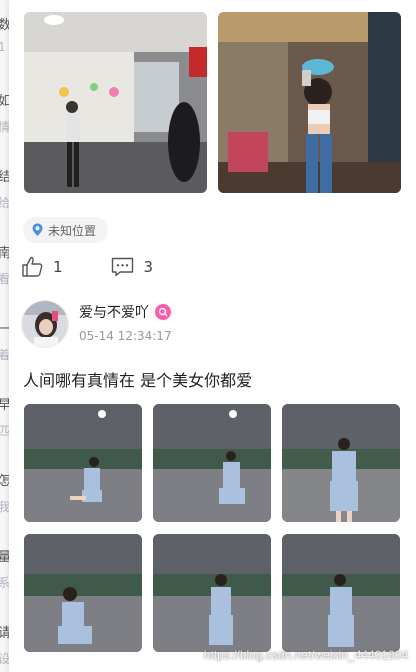  Describe the element at coordinates (4, 279) in the screenshot. I see `edge-text: 看` at that location.